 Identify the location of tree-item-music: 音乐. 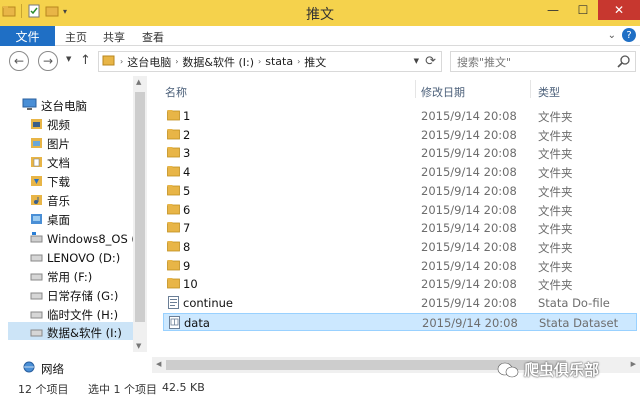
(50, 201).